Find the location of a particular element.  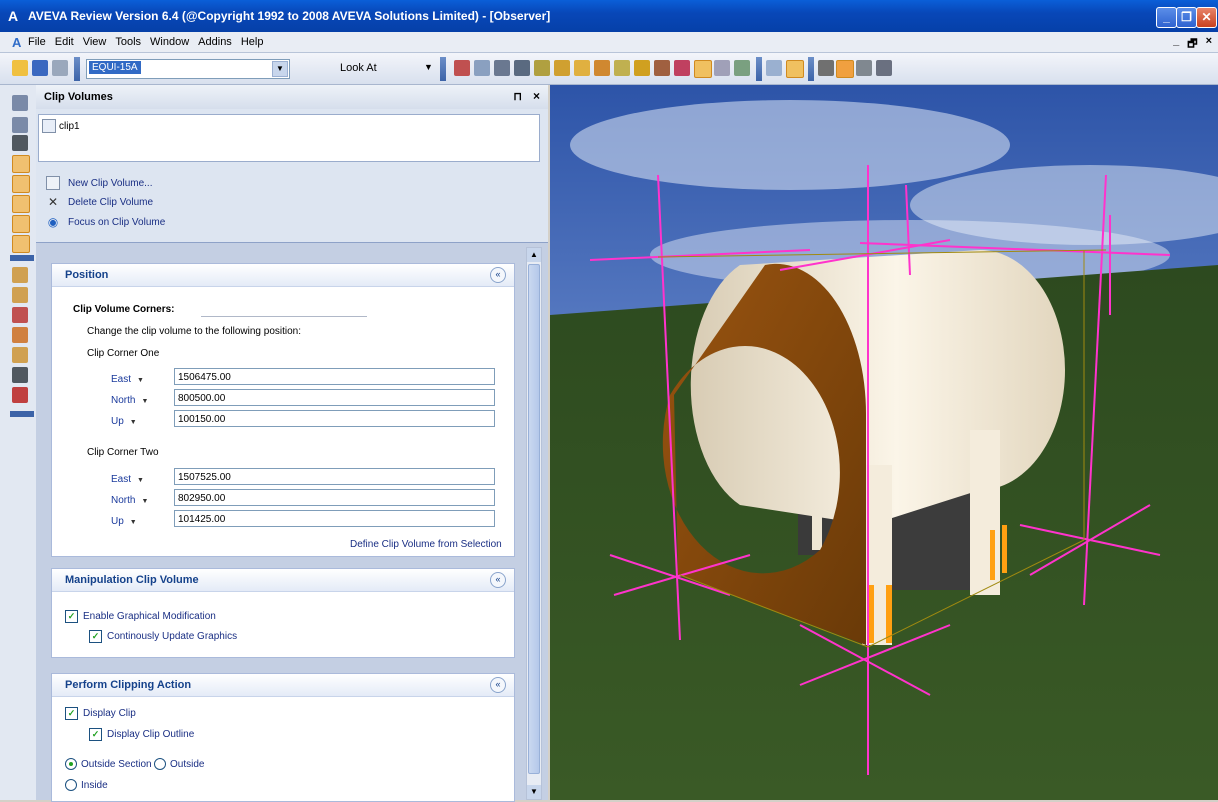

position-header: Position « is located at coordinates (283, 275).